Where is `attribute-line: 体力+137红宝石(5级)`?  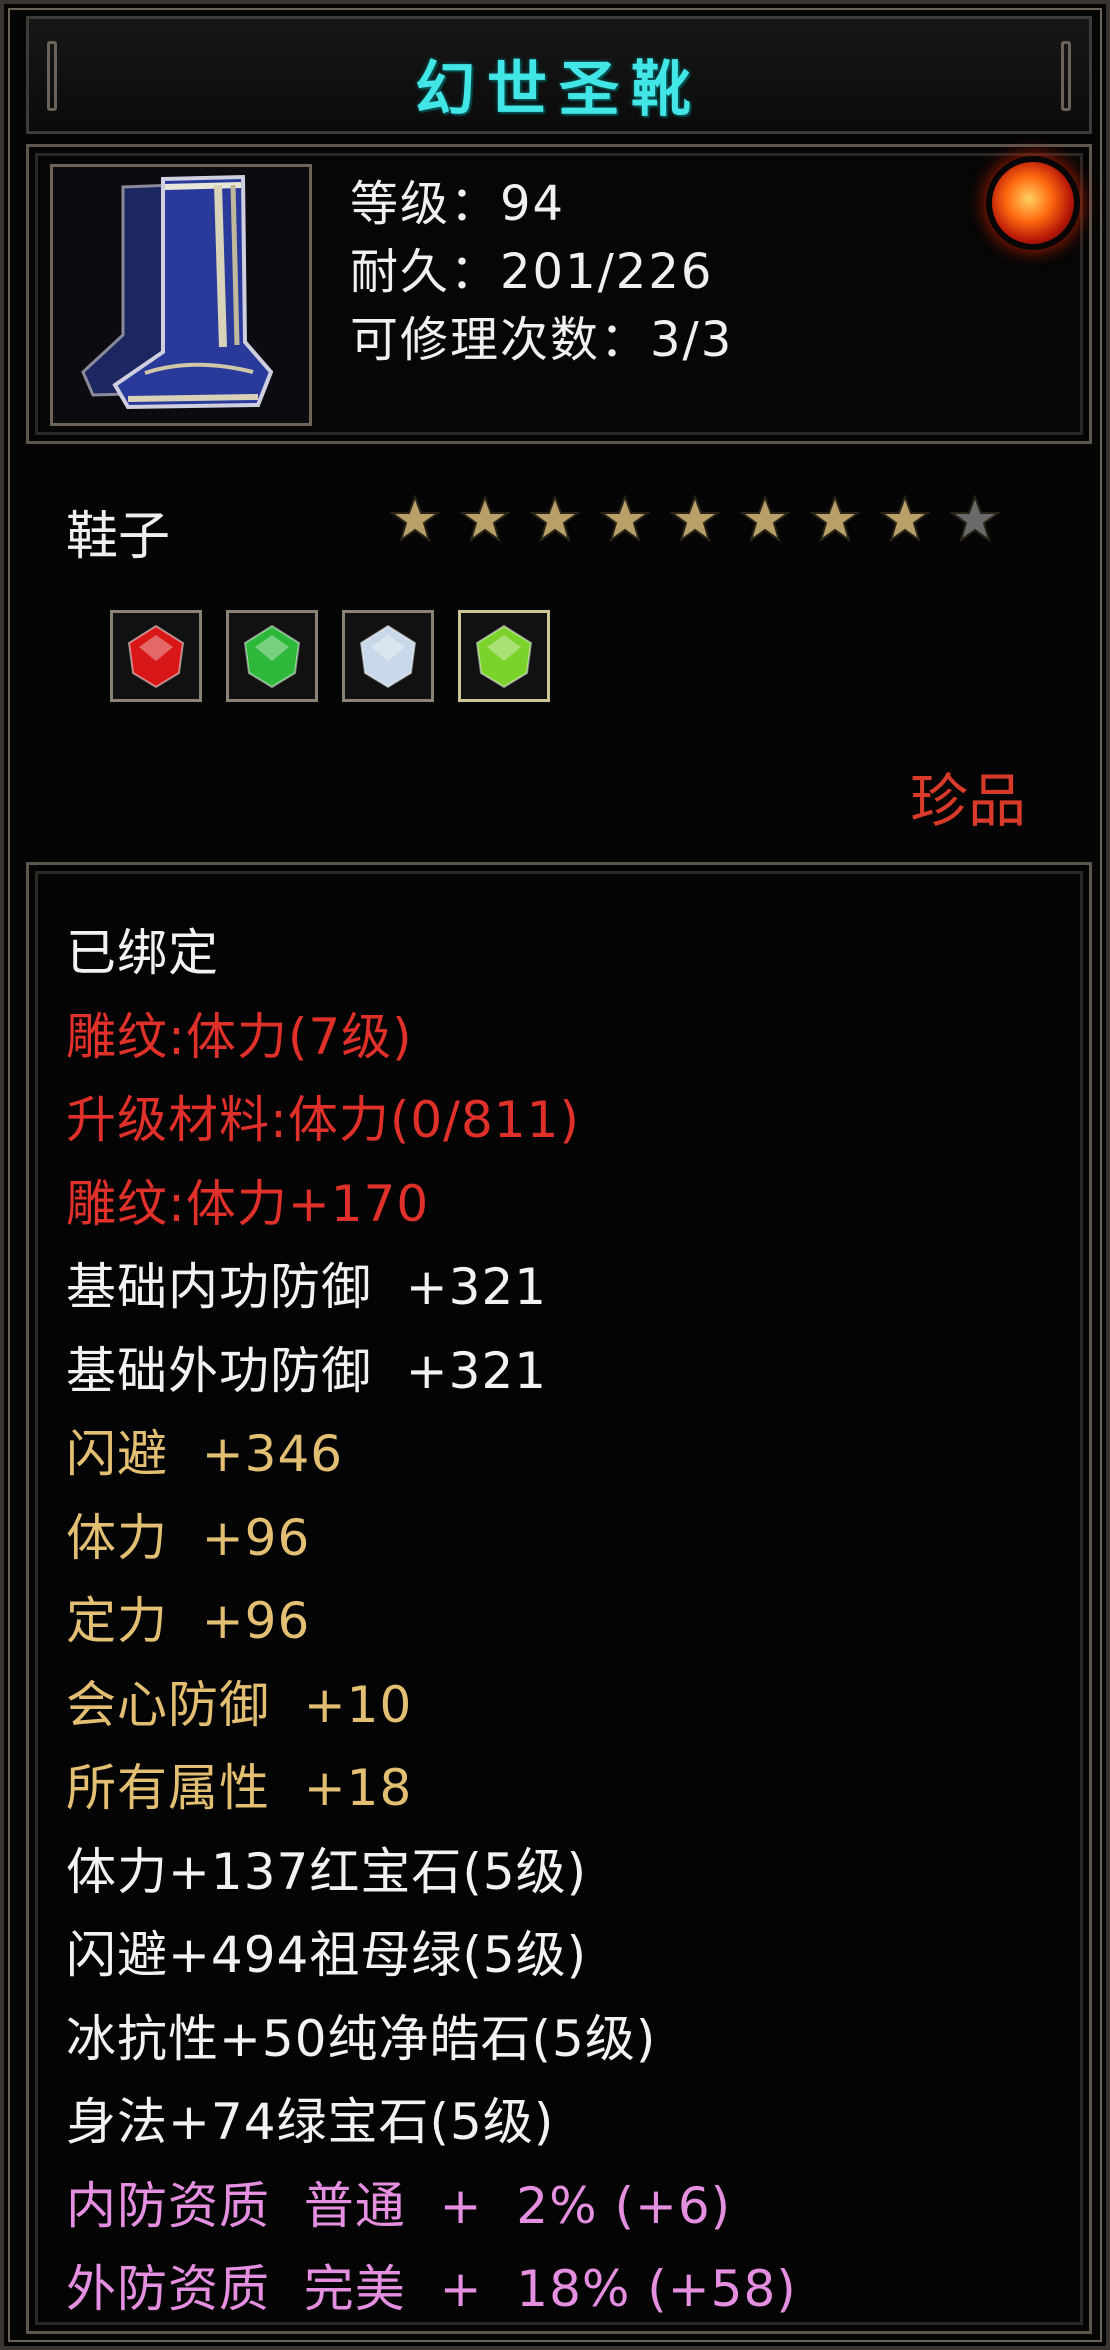 attribute-line: 体力+137红宝石(5级) is located at coordinates (327, 1871).